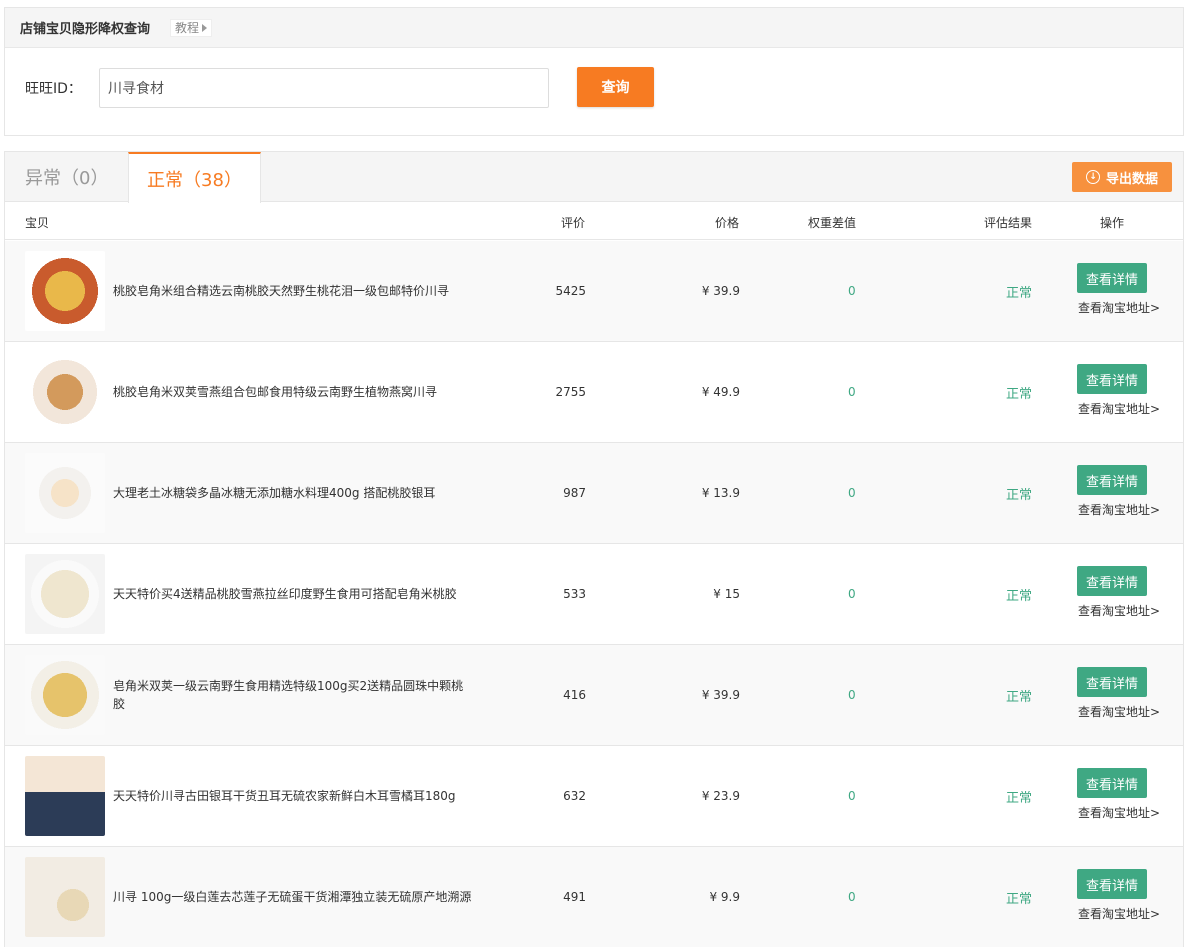  I want to click on item-title: 天天特价川寻古田银耳干货丑耳无硫农家新鲜白木耳雪橘耳180g, so click(293, 796).